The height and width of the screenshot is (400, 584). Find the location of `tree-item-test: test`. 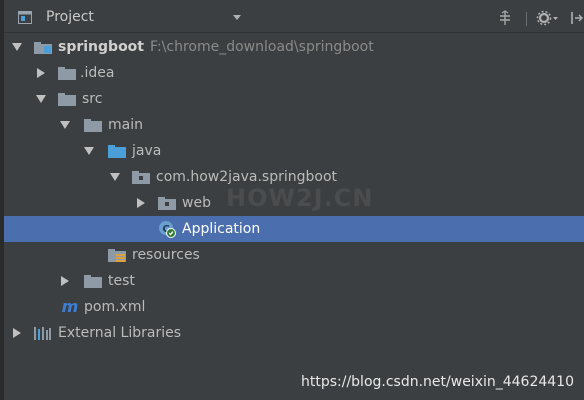

tree-item-test: test is located at coordinates (294, 281).